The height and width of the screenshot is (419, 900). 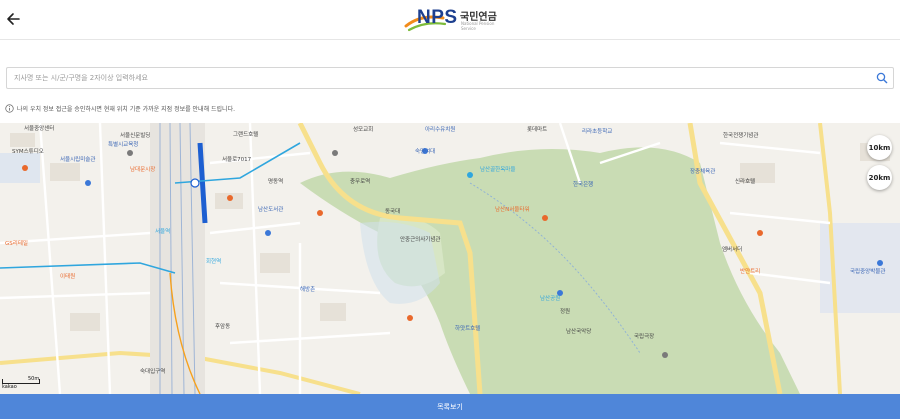 What do you see at coordinates (425, 151) in the screenshot?
I see `svg-text: 숙명여대` at bounding box center [425, 151].